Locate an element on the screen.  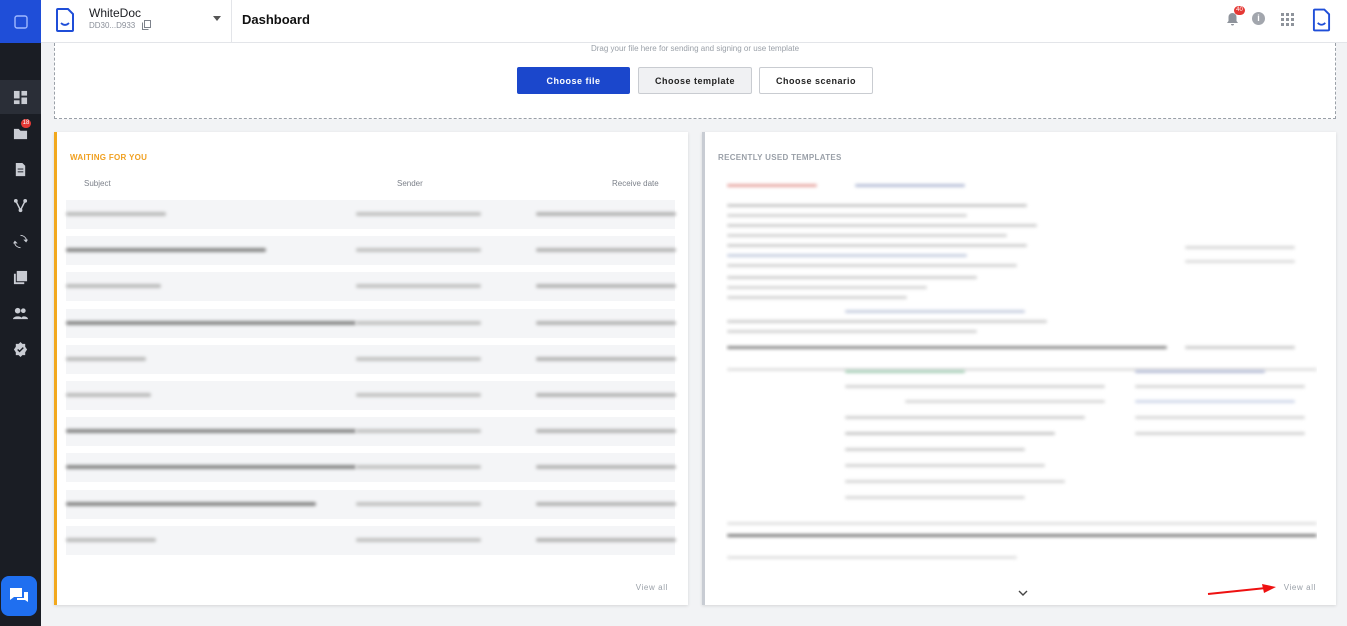
contacts-icon is located at coordinates (20, 313).